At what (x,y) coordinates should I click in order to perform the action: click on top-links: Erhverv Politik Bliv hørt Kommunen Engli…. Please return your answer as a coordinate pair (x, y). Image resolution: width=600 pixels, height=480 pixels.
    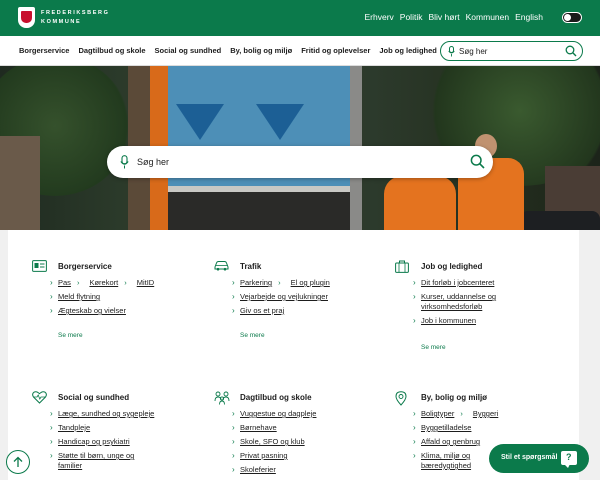
    Looking at the image, I should click on (453, 17).